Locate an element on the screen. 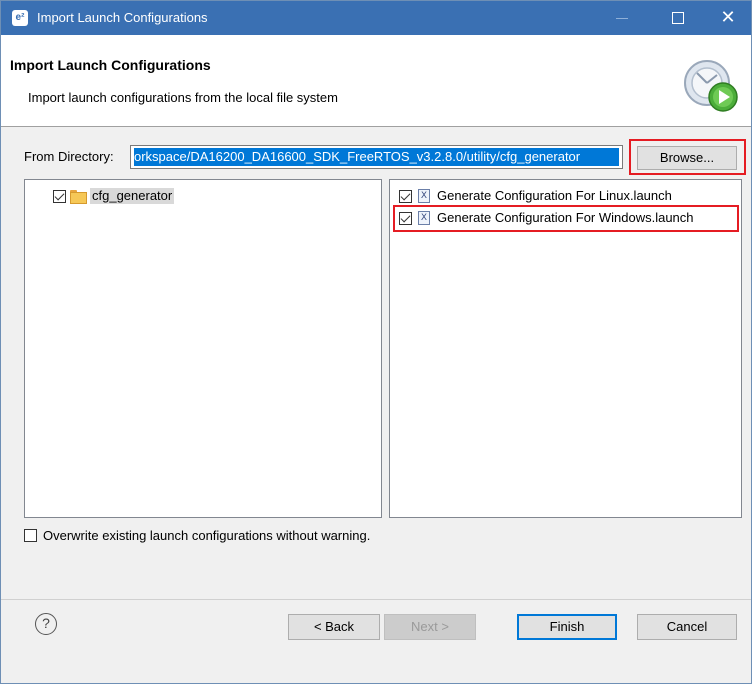 The width and height of the screenshot is (752, 684). open-folder-icon is located at coordinates (78, 197).